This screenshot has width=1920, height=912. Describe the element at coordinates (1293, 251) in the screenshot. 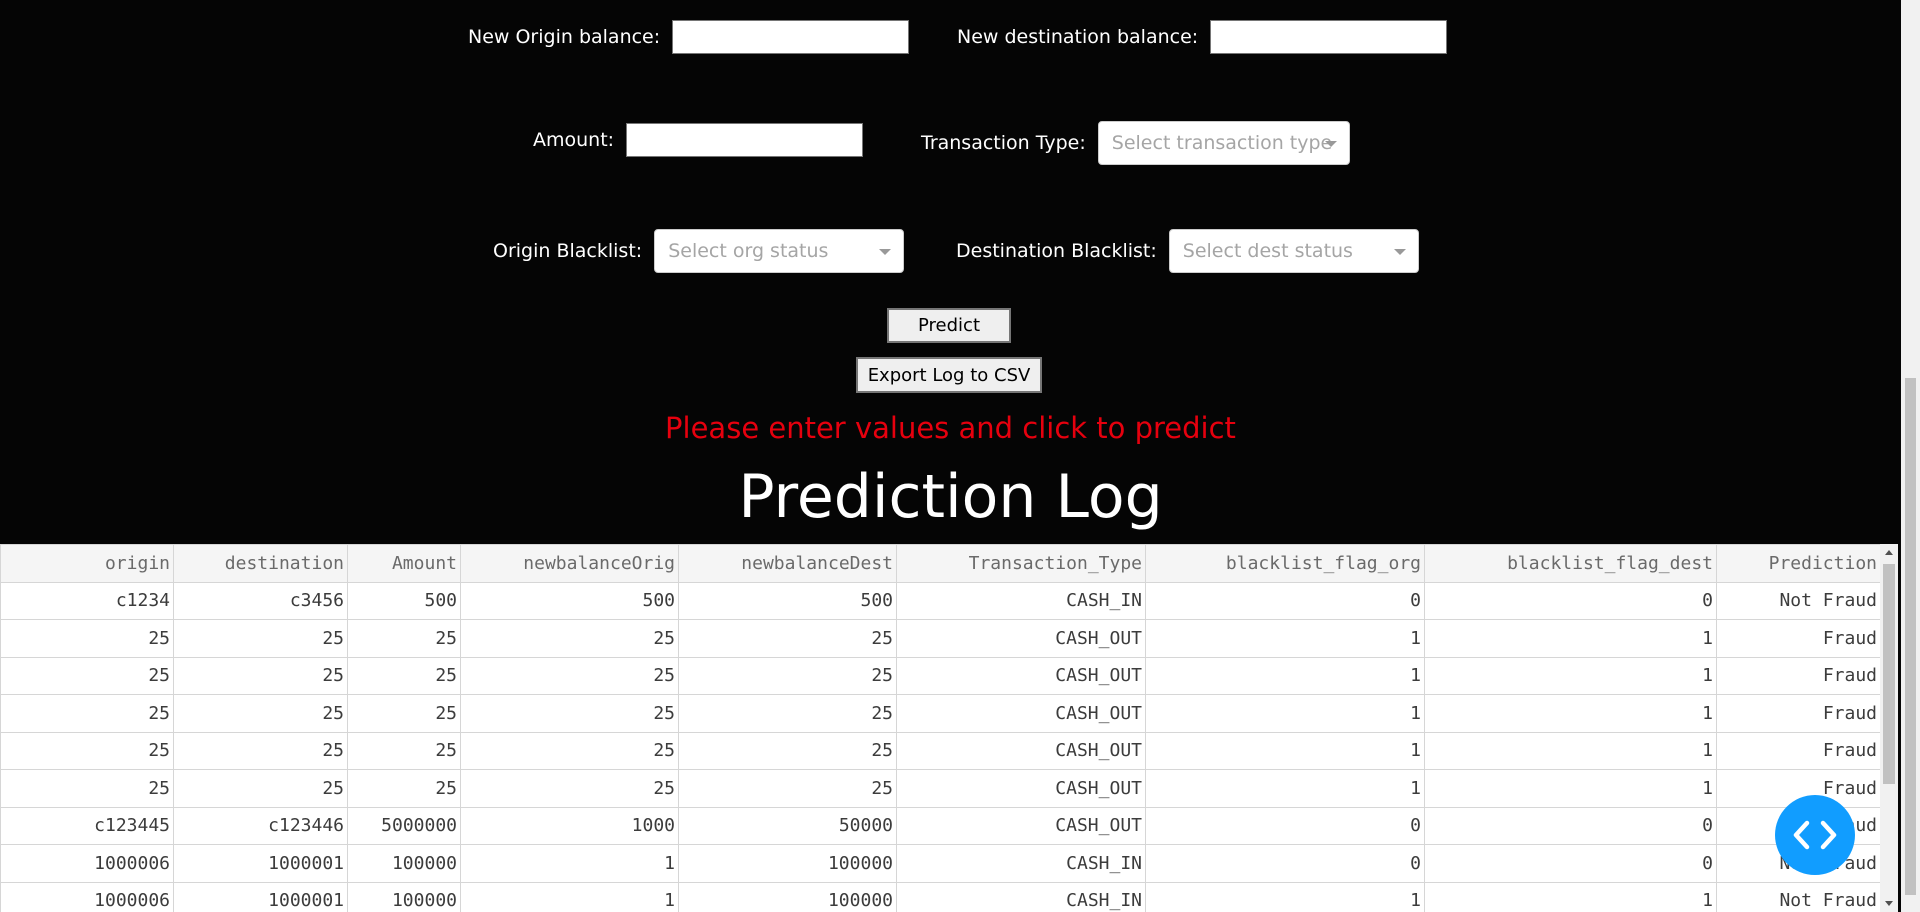

I see `destination-blacklist-dropdown: Select dest status` at that location.